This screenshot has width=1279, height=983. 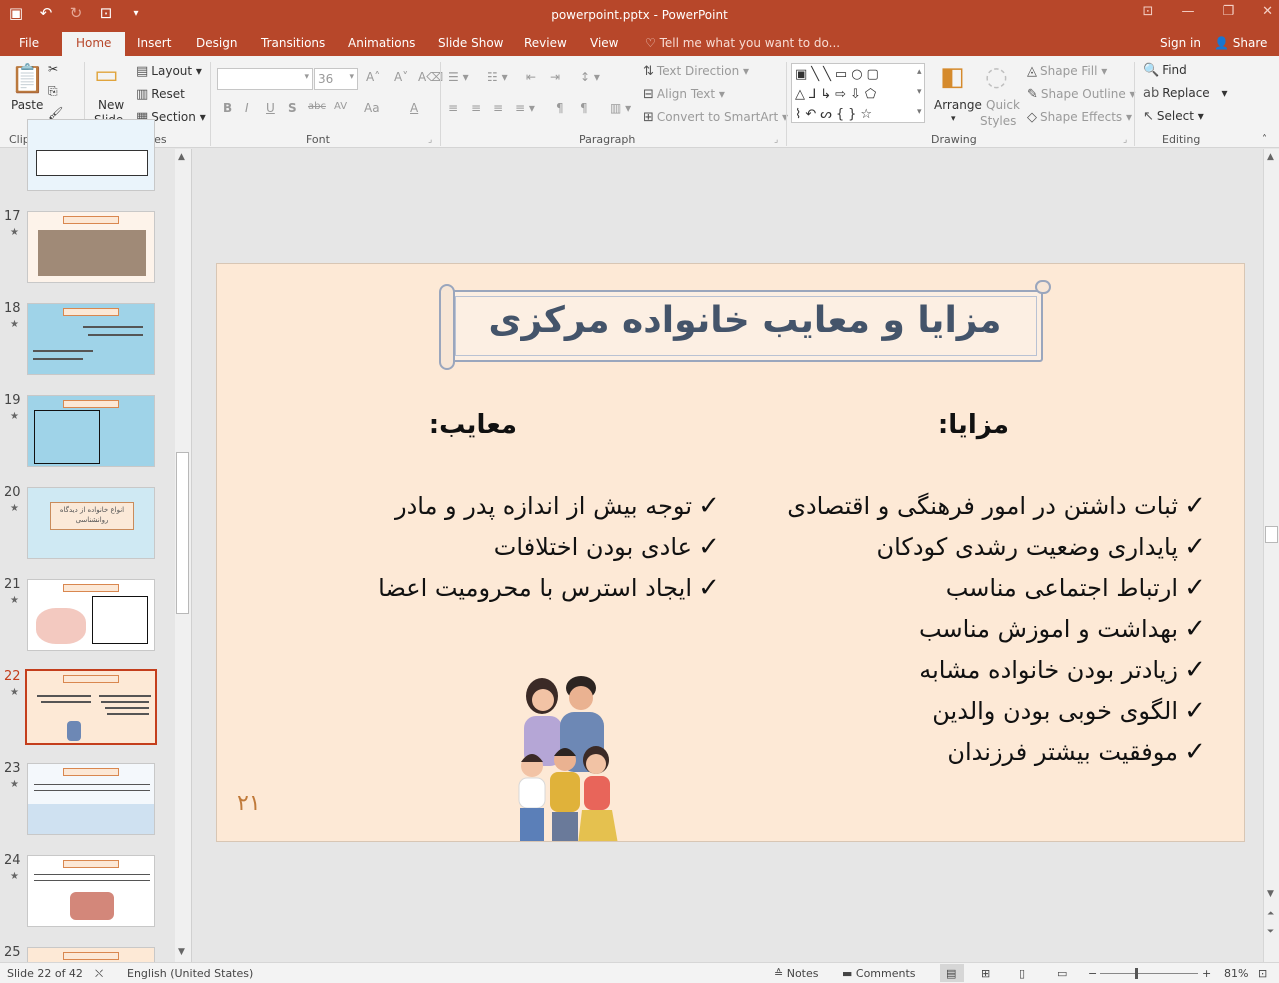 I want to click on paragraph-dialog-launcher-icon: ⌟, so click(x=776, y=140).